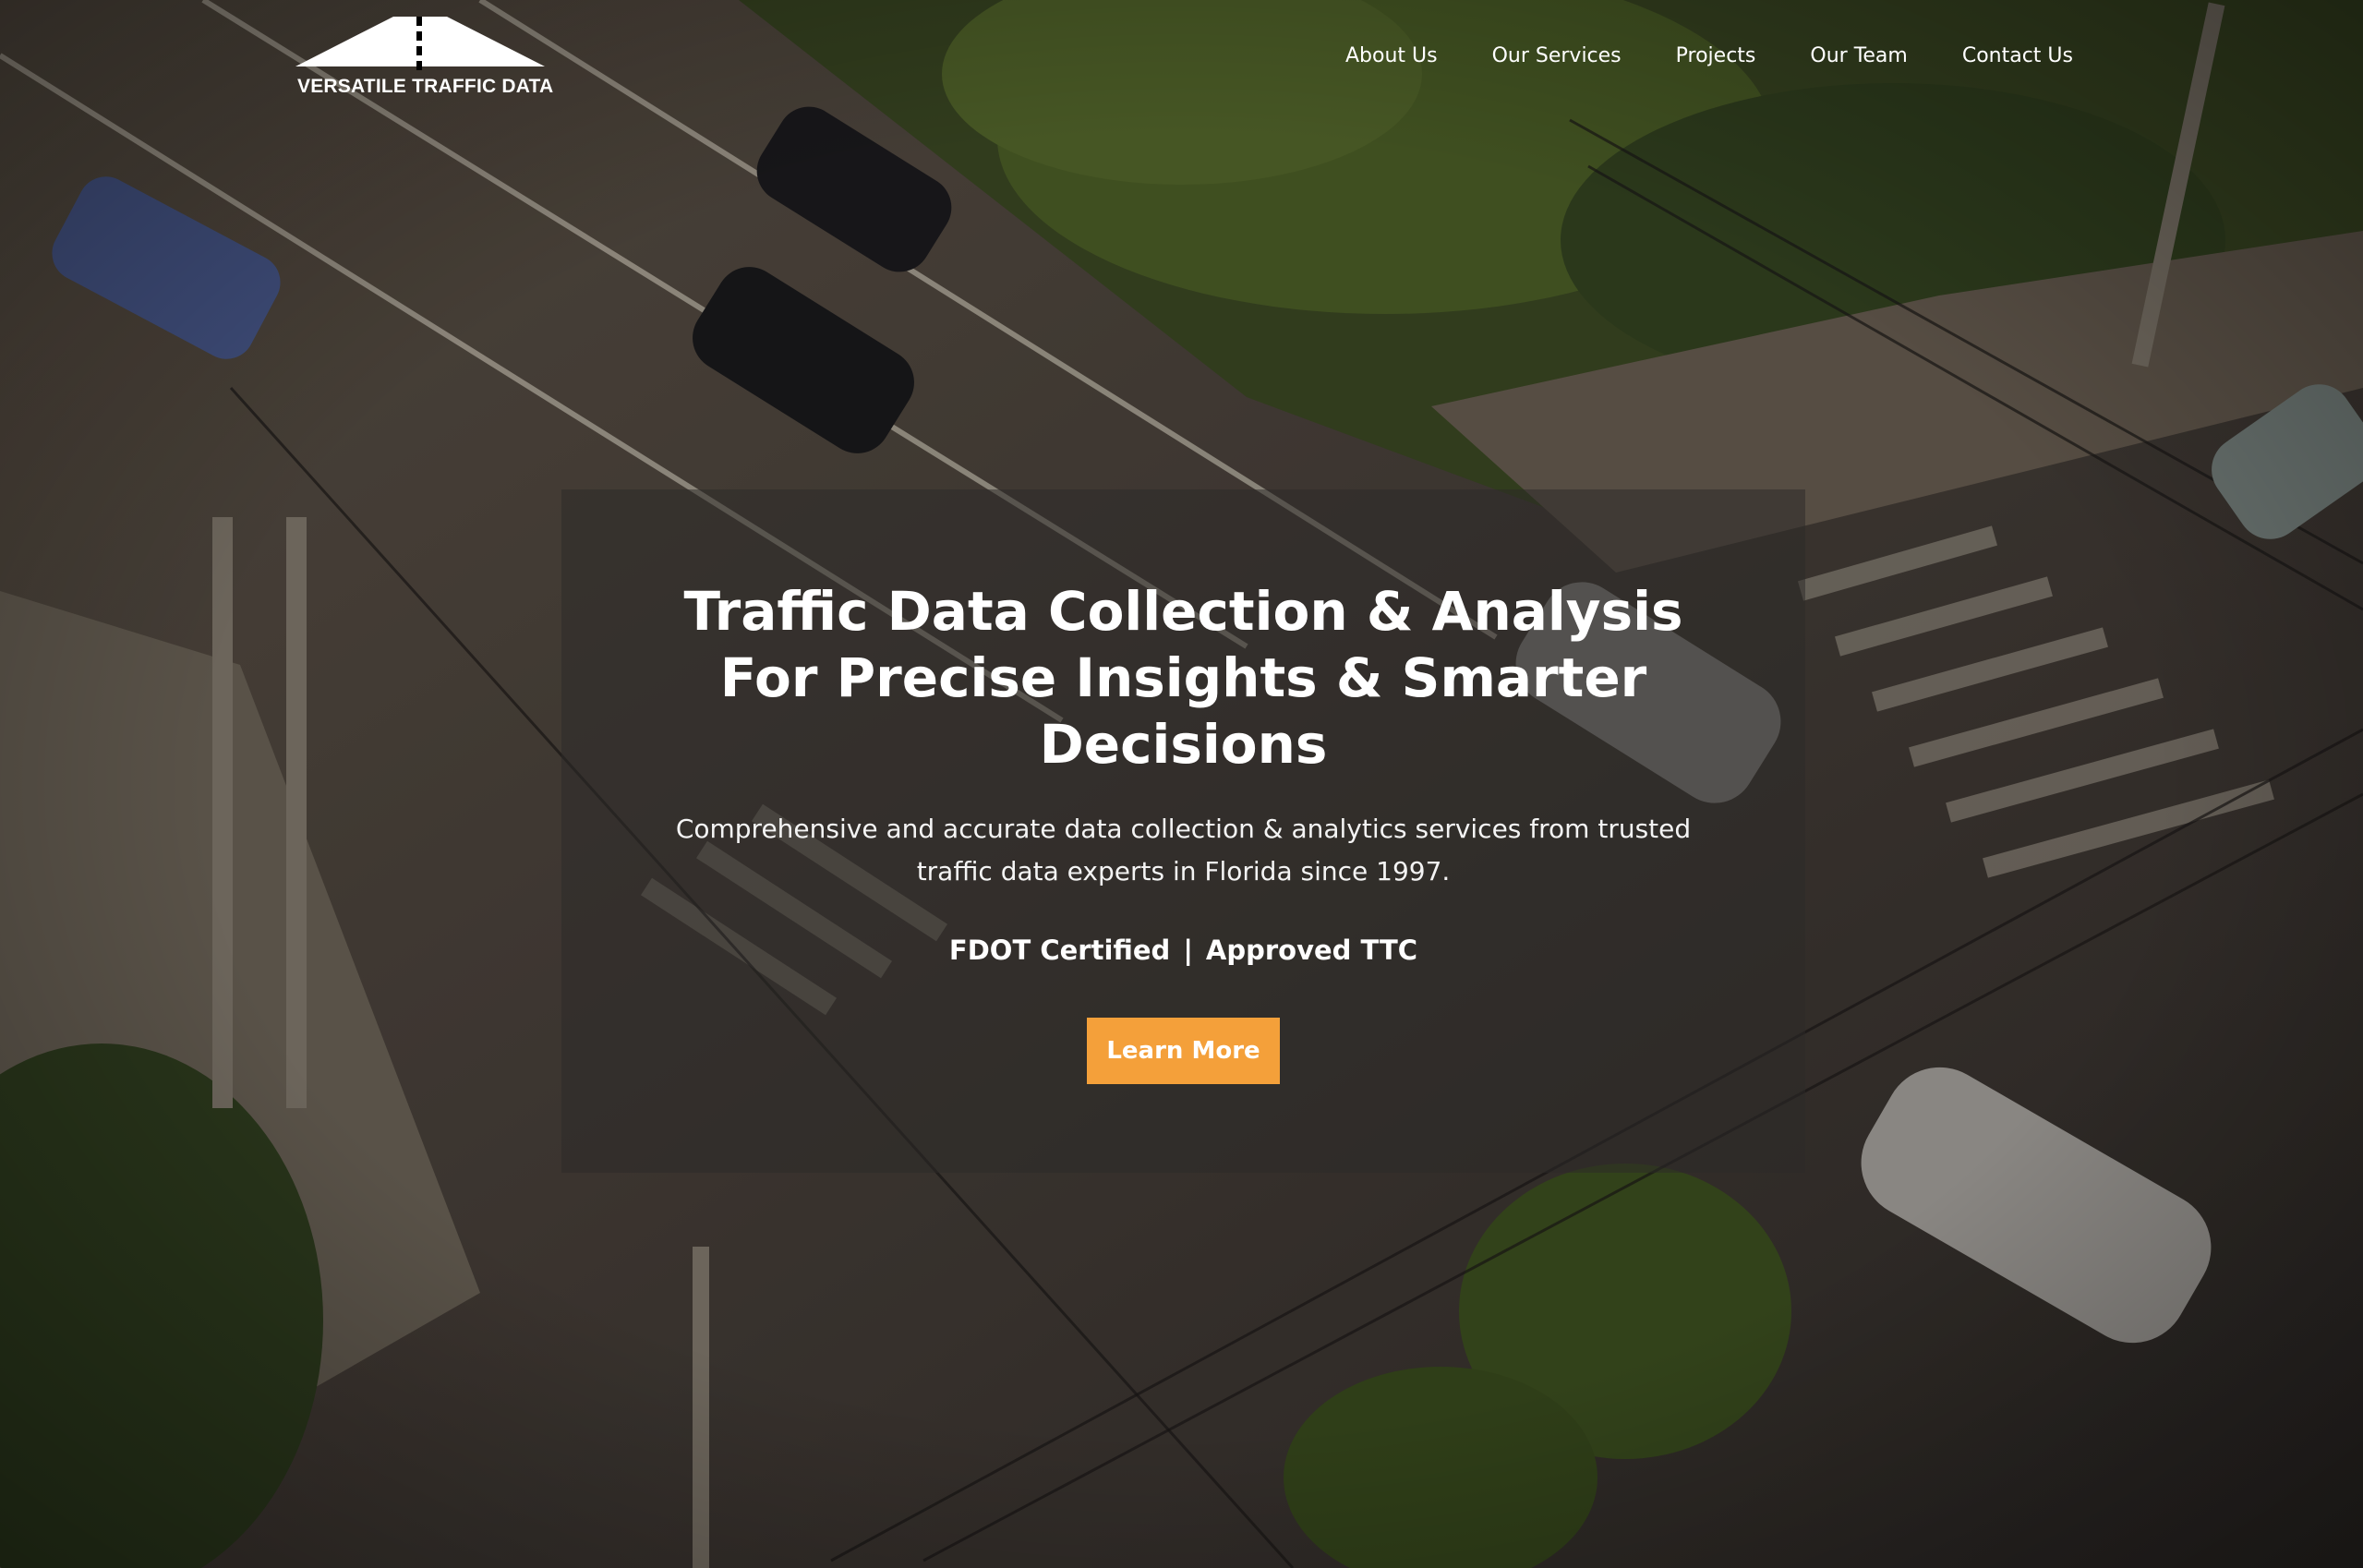  I want to click on nav-our-team: Our Team, so click(1858, 55).